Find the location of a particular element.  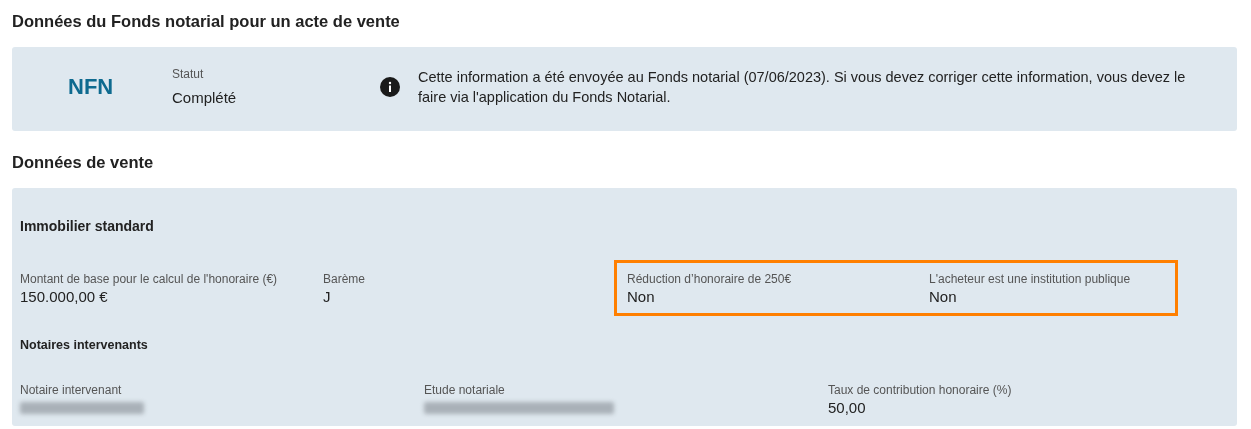

field-label: Réduction d’honoraire de 250€ is located at coordinates (710, 279).